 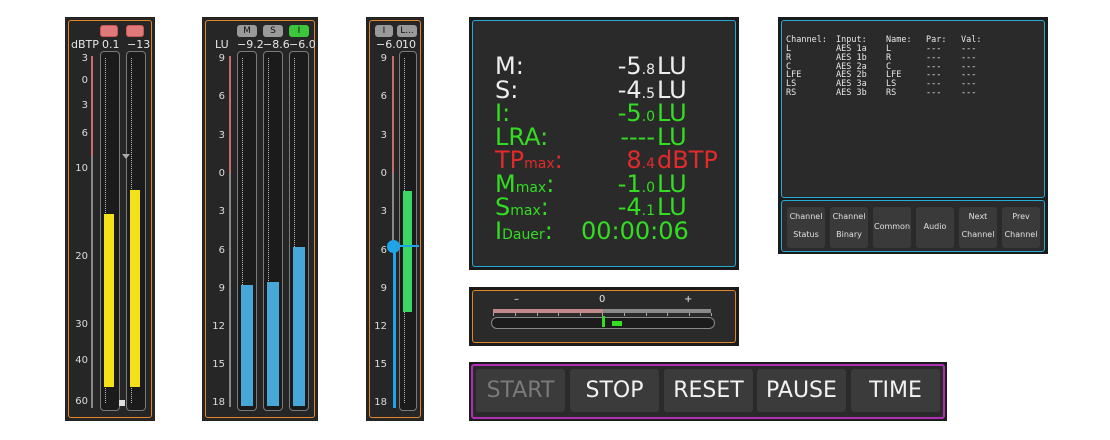 I want to click on channel-view-button: Channel Binary, so click(x=849, y=227).